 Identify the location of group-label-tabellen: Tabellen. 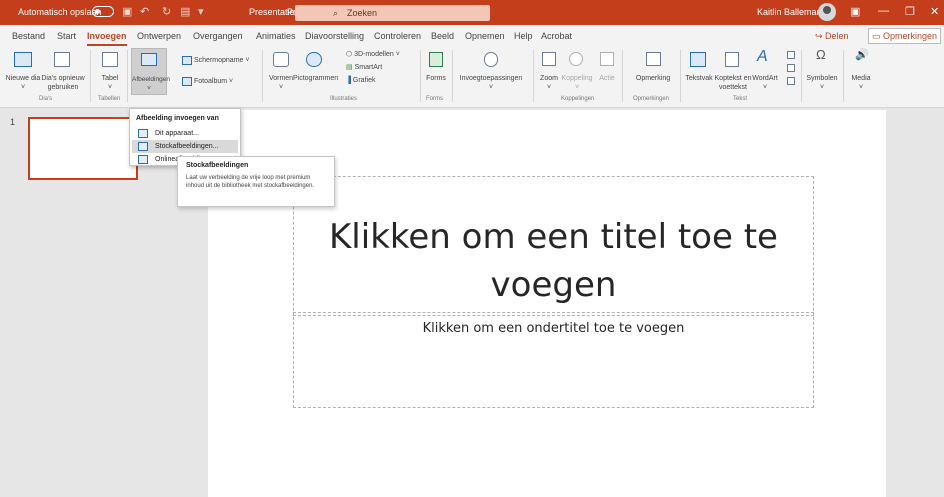
(109, 99).